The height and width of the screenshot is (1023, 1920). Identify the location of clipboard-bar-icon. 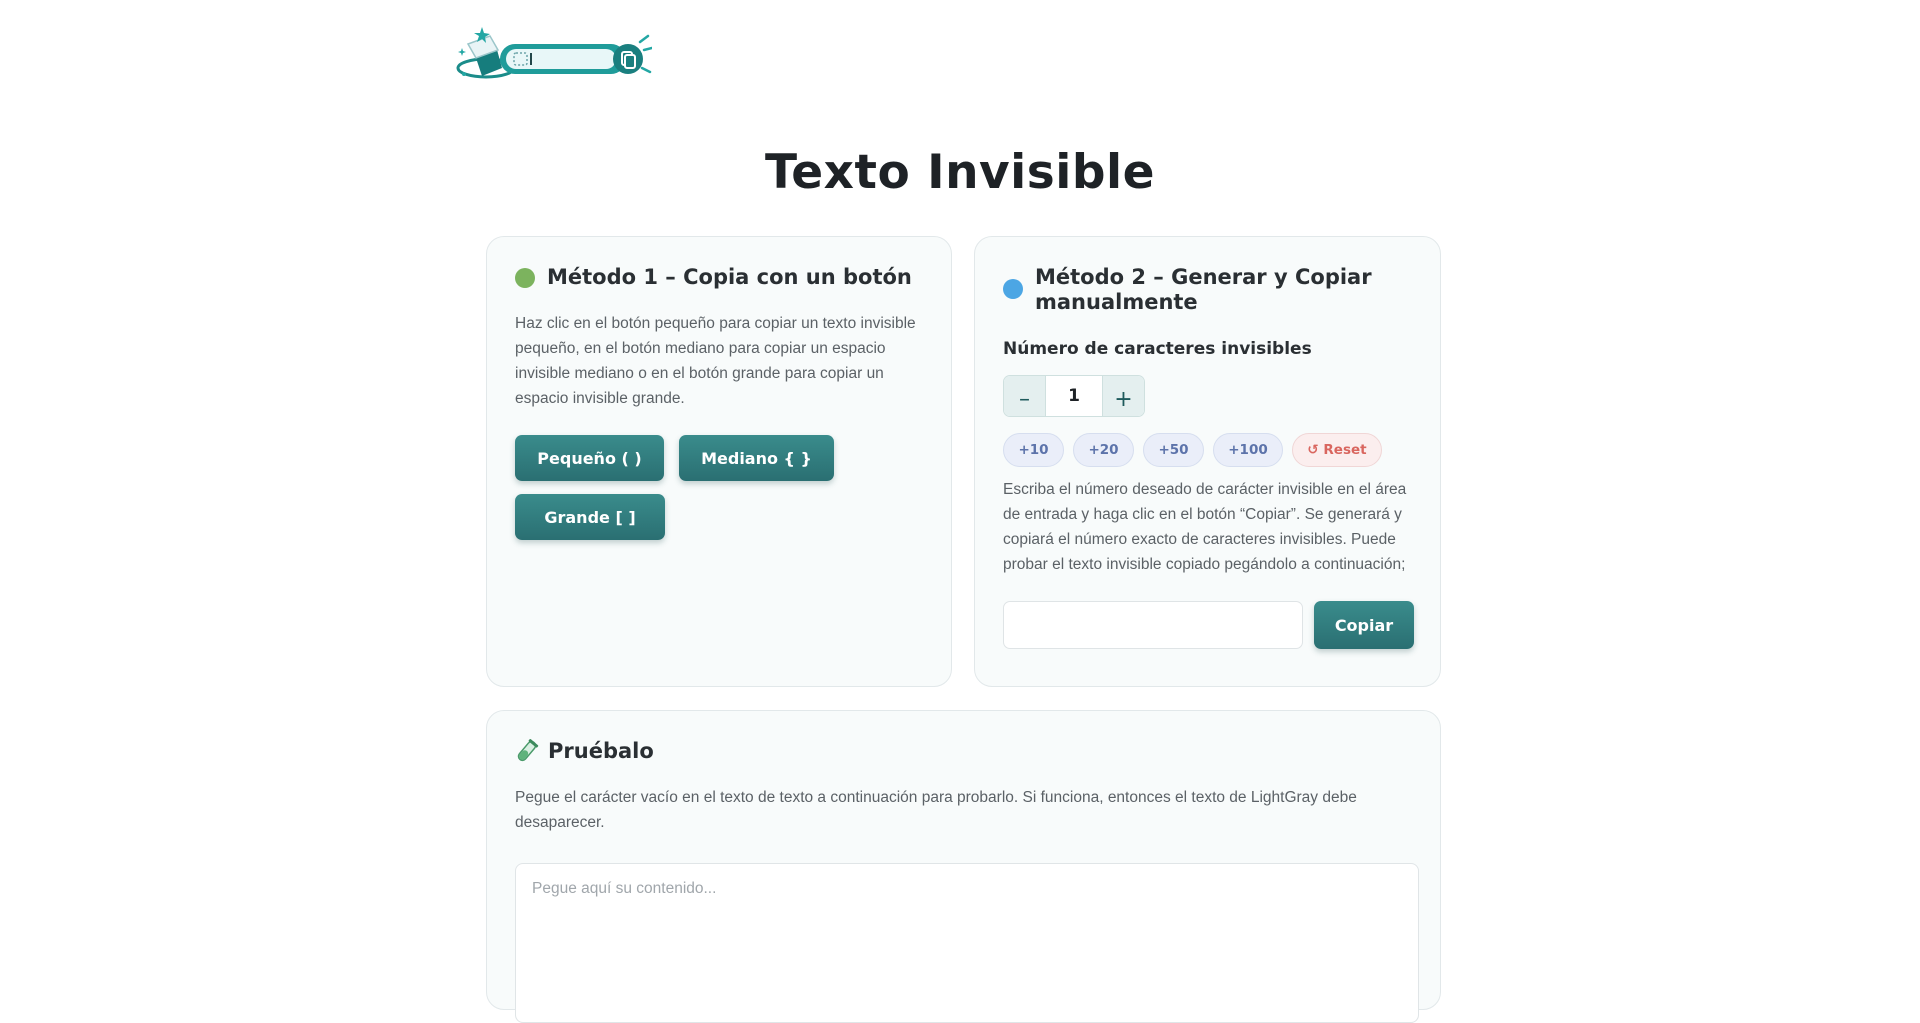
(576, 54).